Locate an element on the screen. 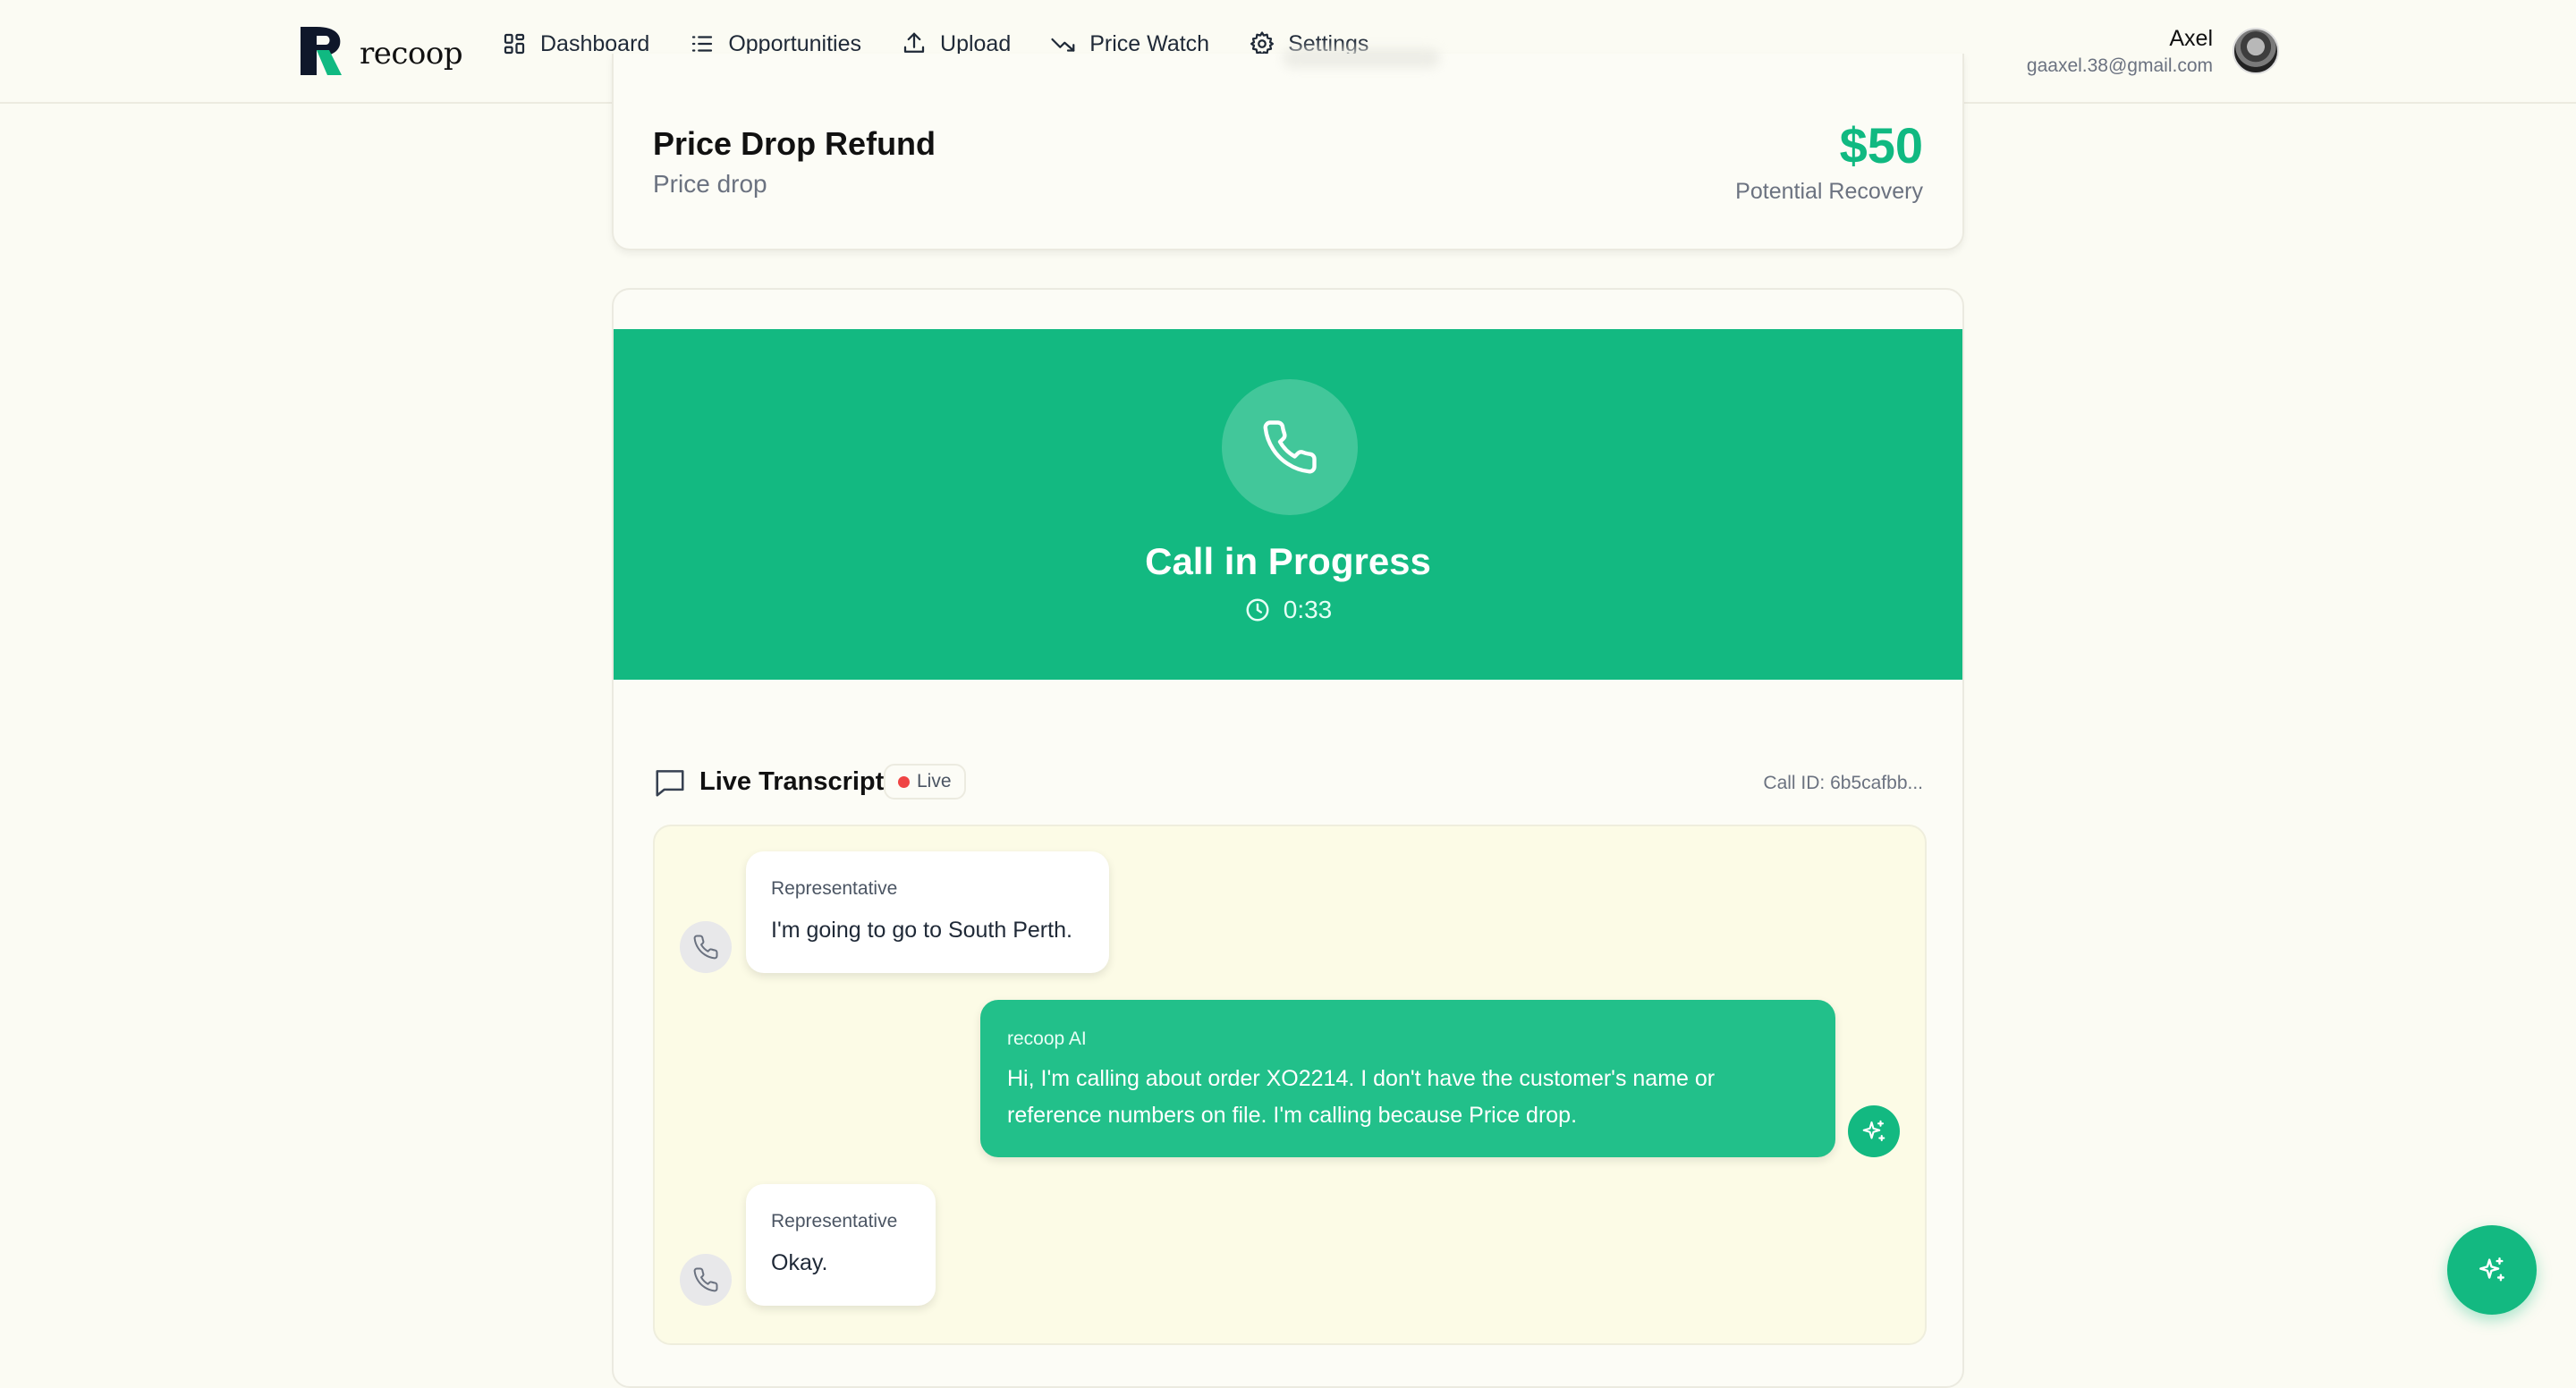 This screenshot has height=1388, width=2576. user-info: Axel gaaxel.38@gmail.com is located at coordinates (2120, 51).